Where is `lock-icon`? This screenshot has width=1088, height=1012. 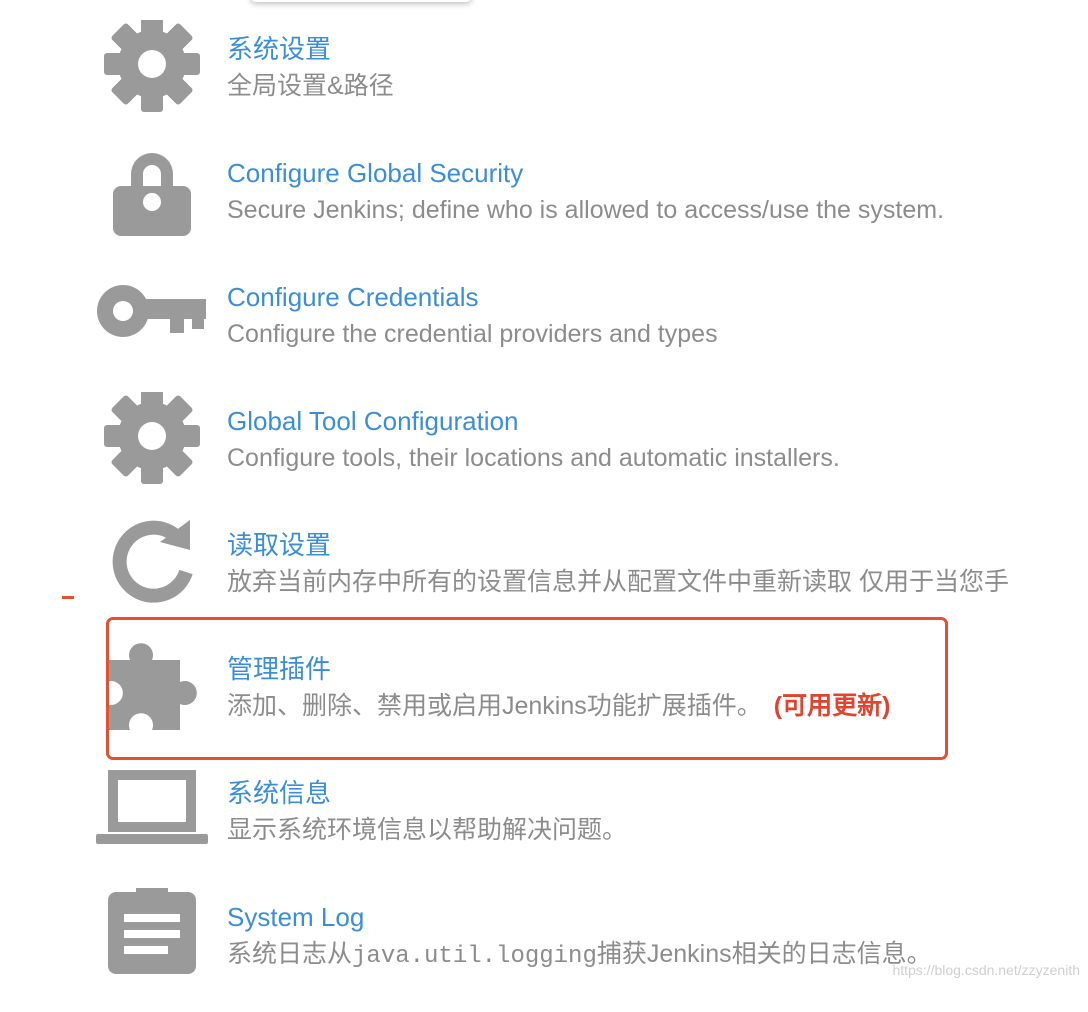 lock-icon is located at coordinates (152, 199).